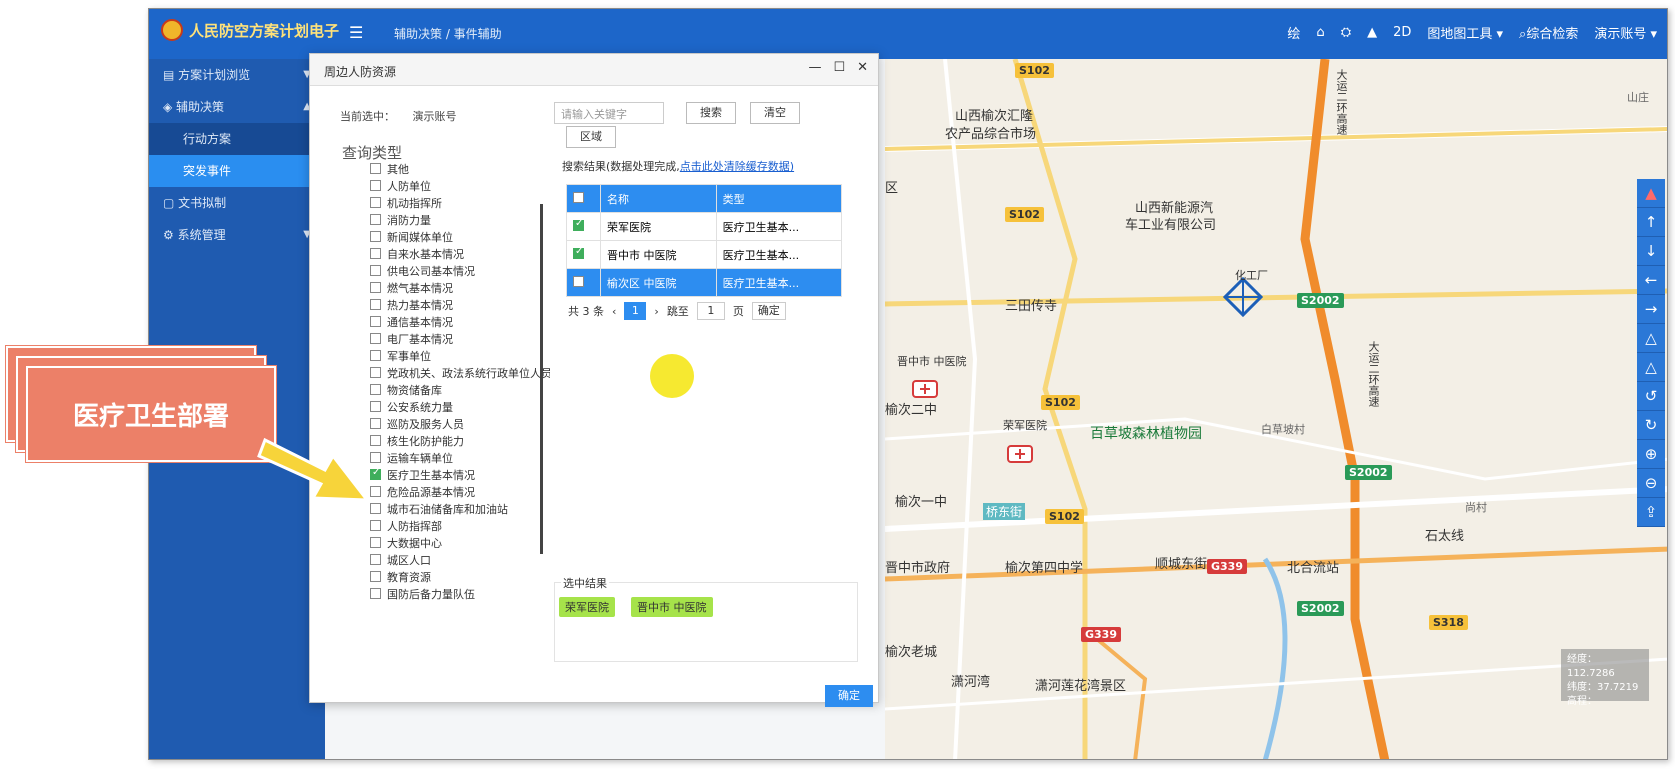 The image size is (1675, 775). I want to click on sidebar-item-documents: ▢ 文书拟制, so click(237, 203).